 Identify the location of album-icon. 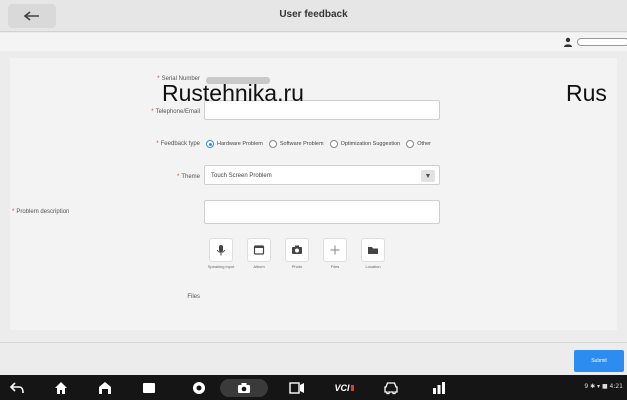
(259, 250).